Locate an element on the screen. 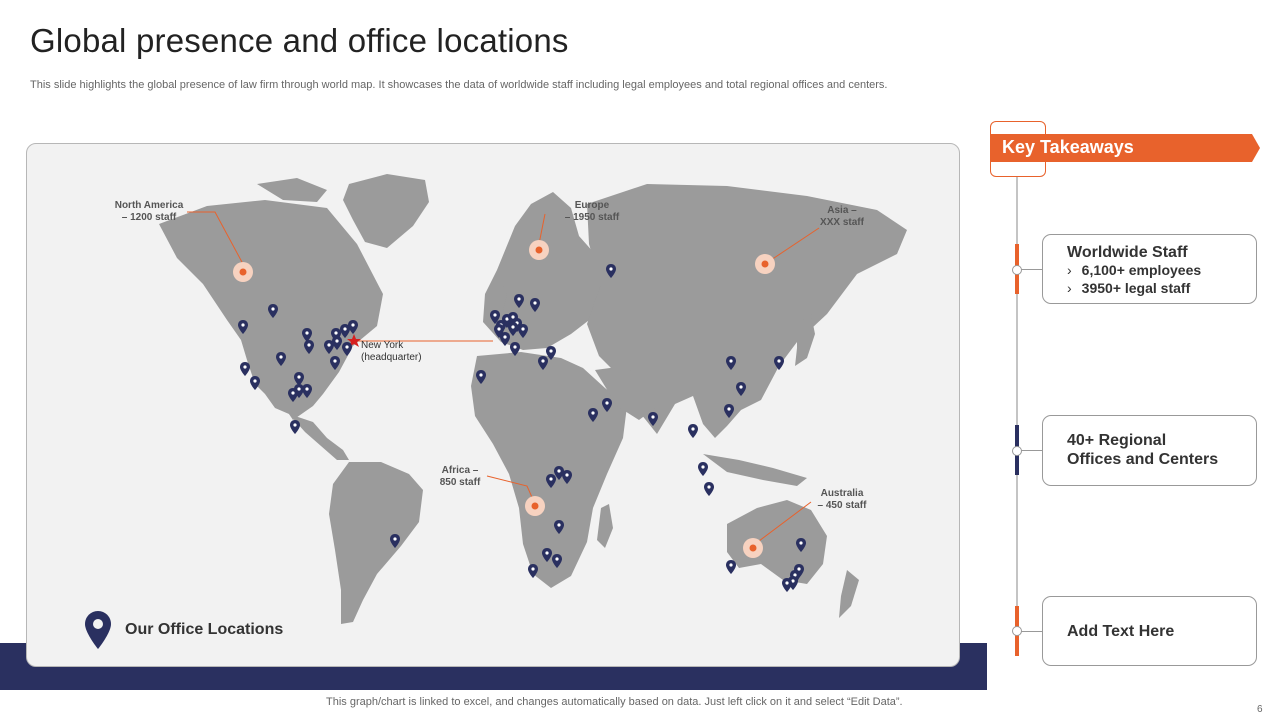 The width and height of the screenshot is (1280, 720). arctic-islands-shape is located at coordinates (292, 190).